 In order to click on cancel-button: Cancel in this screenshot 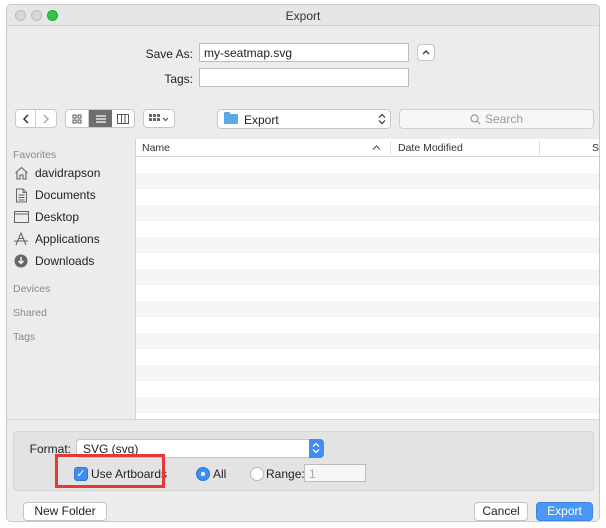, I will do `click(501, 511)`.